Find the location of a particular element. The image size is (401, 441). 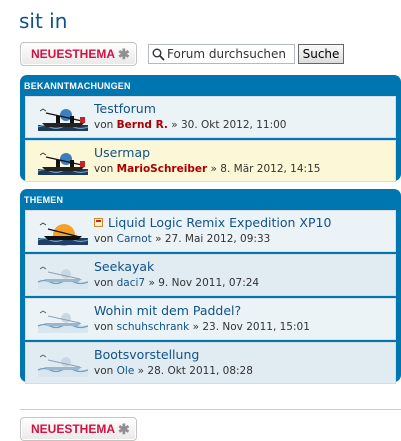

post-date: 30. Okt 2012, 11:00 is located at coordinates (233, 125).